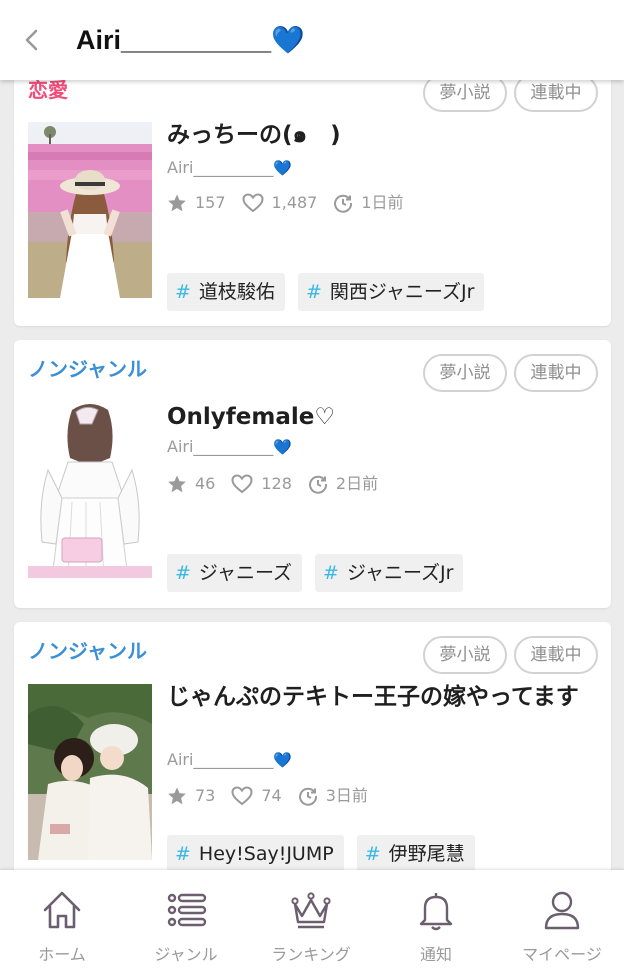  Describe the element at coordinates (562, 910) in the screenshot. I see `user-icon` at that location.